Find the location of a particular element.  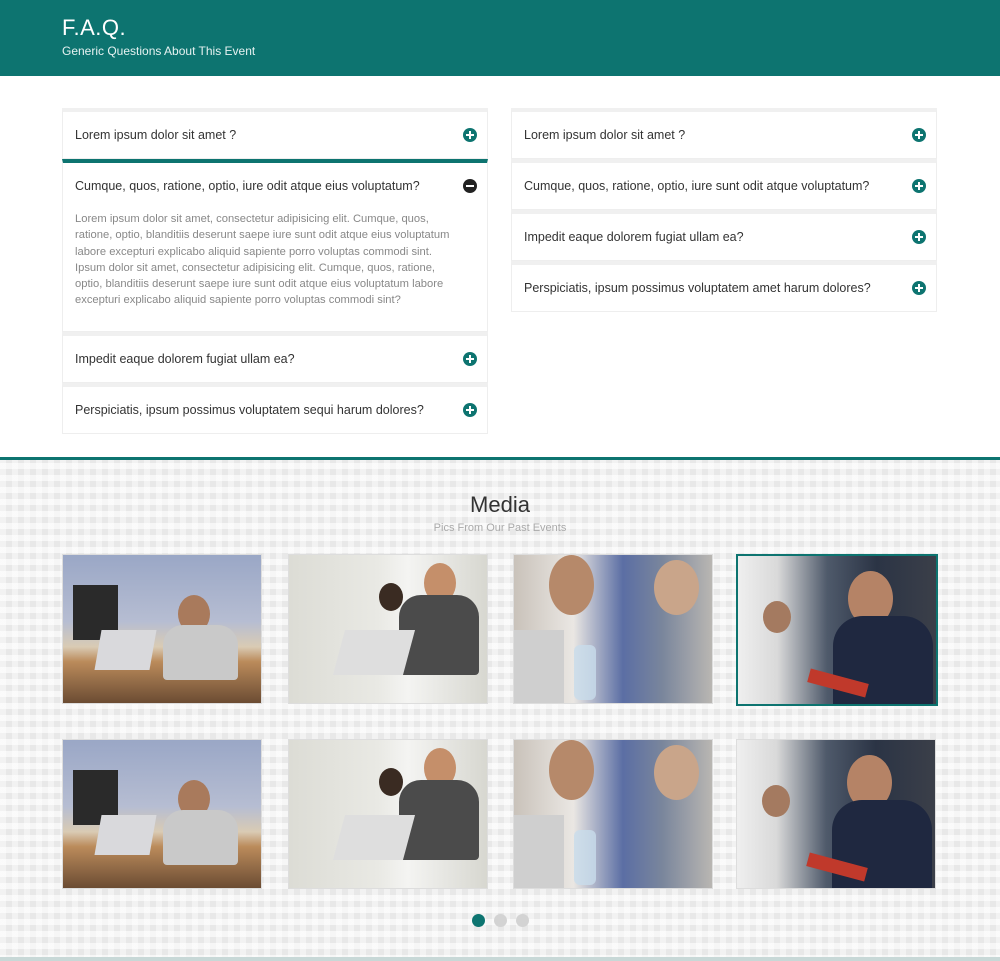

carousel-pagination is located at coordinates (500, 920).